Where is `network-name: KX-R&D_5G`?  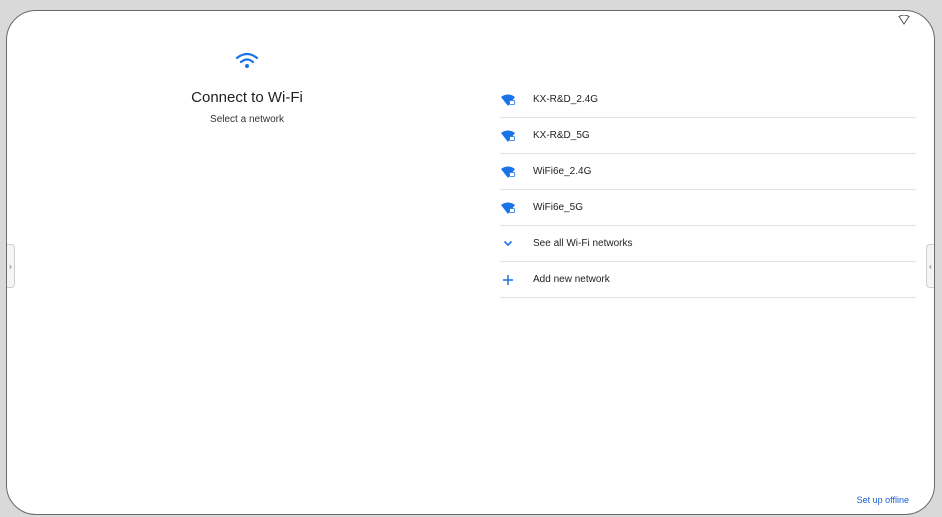
network-name: KX-R&D_5G is located at coordinates (561, 135).